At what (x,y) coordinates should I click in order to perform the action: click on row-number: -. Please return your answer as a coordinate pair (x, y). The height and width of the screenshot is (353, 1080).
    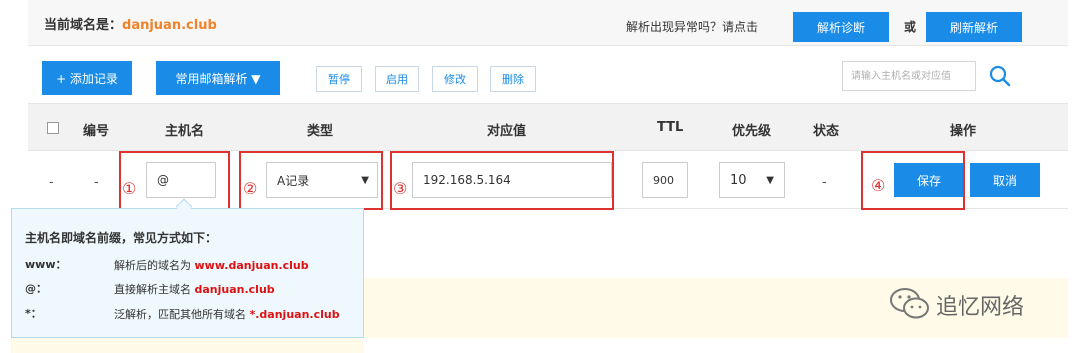
    Looking at the image, I should click on (96, 182).